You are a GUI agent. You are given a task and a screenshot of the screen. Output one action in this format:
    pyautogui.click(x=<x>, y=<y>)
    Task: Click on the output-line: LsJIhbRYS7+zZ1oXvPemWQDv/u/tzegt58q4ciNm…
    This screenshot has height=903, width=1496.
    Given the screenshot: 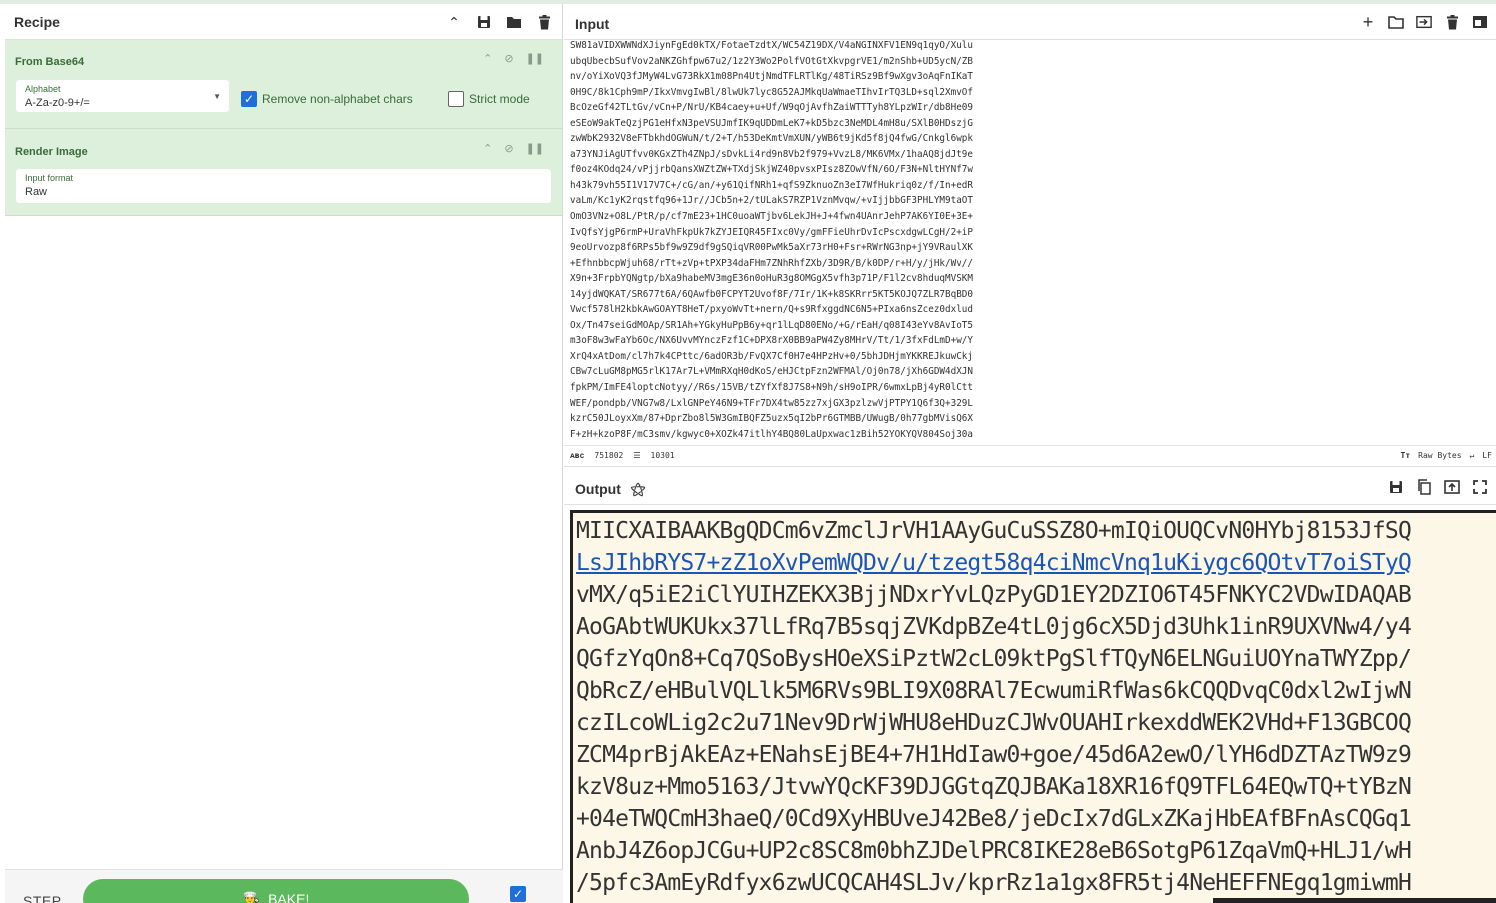 What is the action you would take?
    pyautogui.click(x=994, y=563)
    